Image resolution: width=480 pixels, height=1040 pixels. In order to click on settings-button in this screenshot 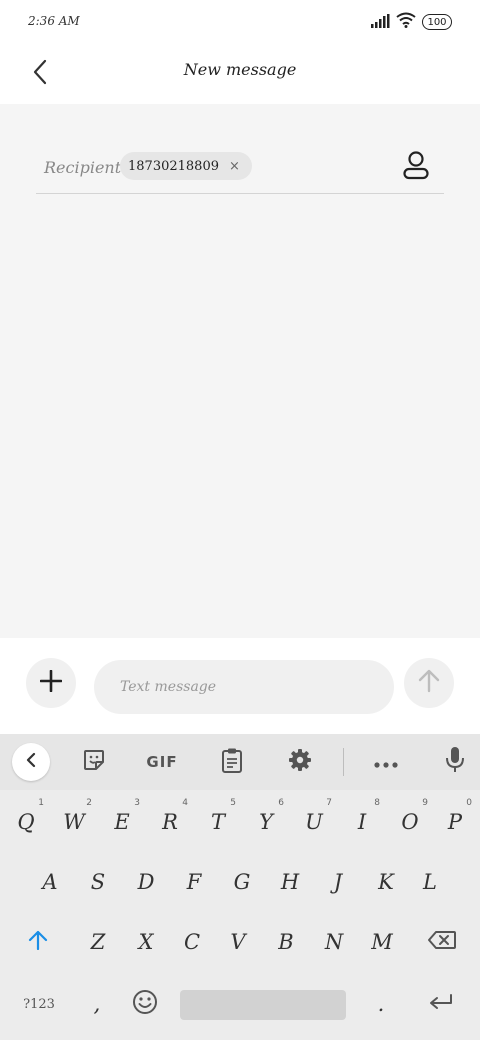, I will do `click(300, 762)`.